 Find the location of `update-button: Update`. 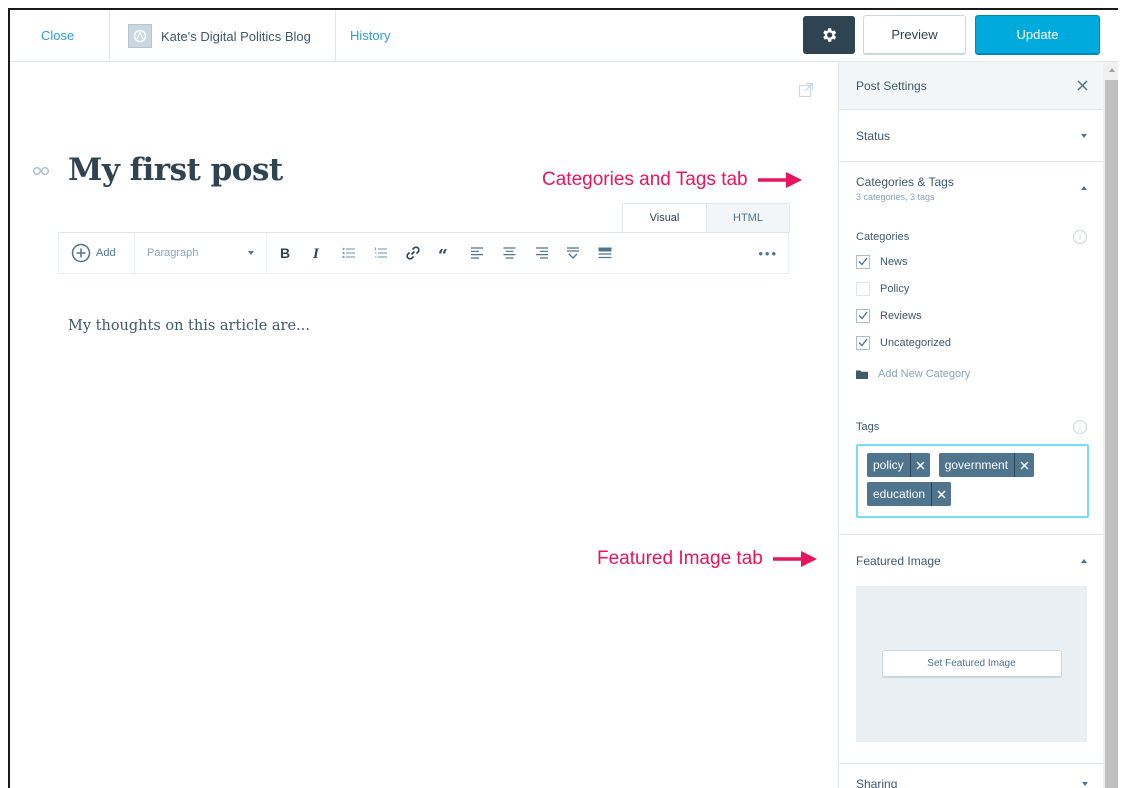

update-button: Update is located at coordinates (1037, 35).